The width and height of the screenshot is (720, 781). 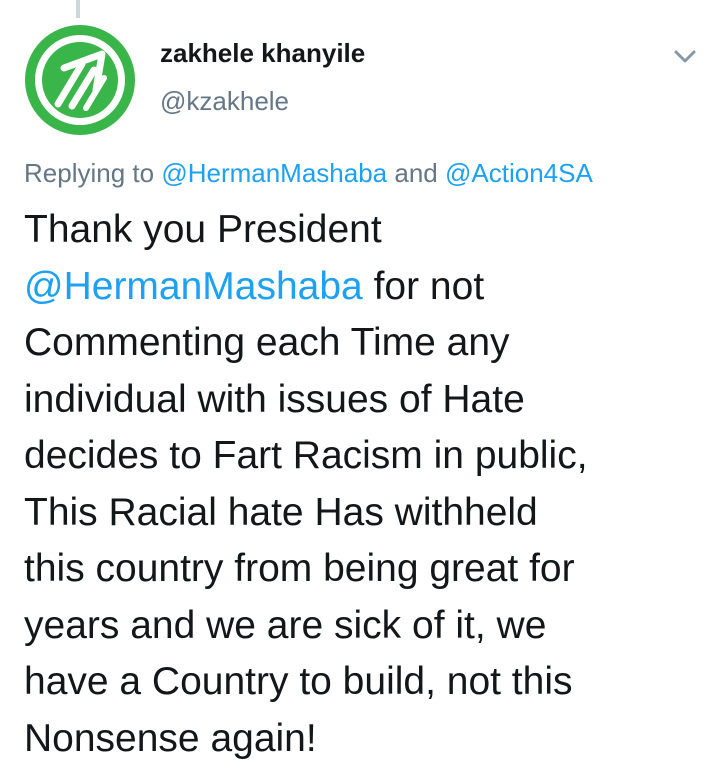 I want to click on tweet-line: Thank you President, so click(x=203, y=229).